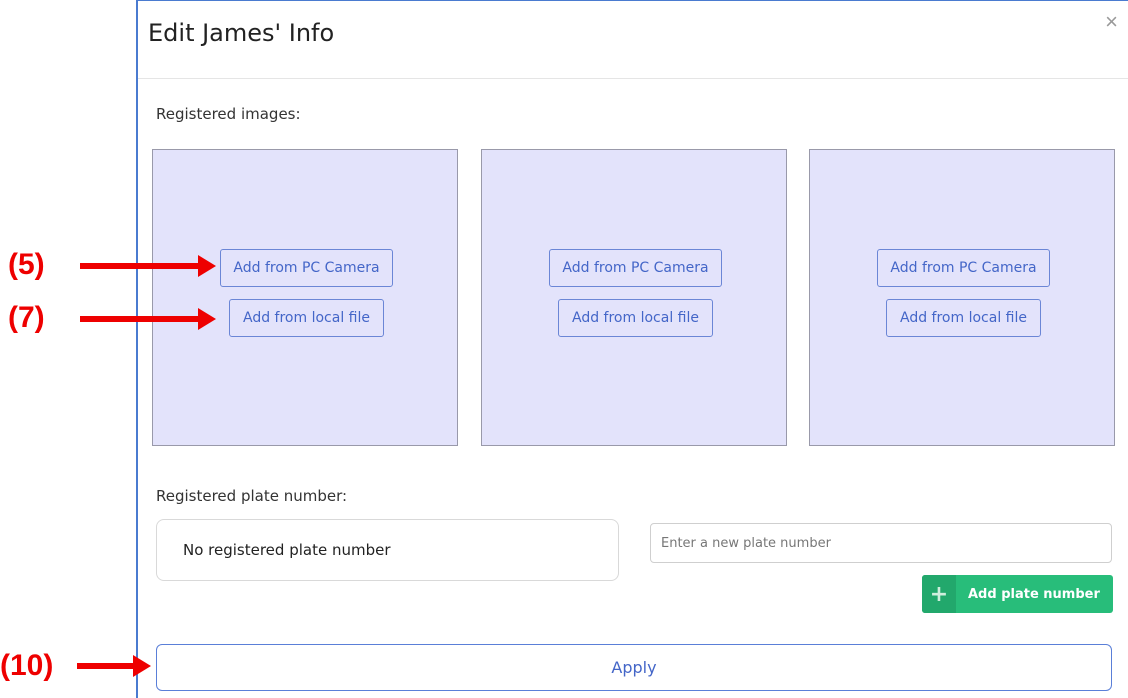 The height and width of the screenshot is (698, 1128). I want to click on image-slot-2: Add from PC Camera Add from local file, so click(634, 297).